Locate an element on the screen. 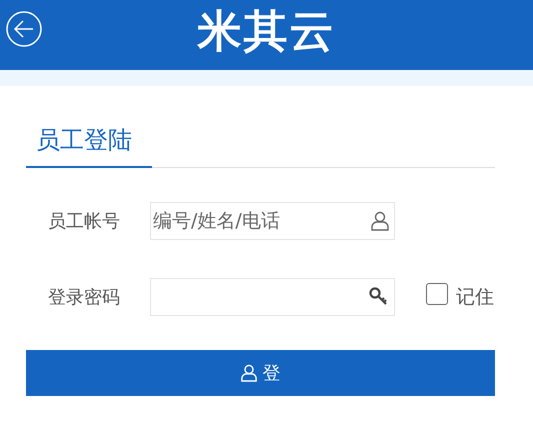 Image resolution: width=533 pixels, height=436 pixels. section-title: 员工登陆 is located at coordinates (89, 145).